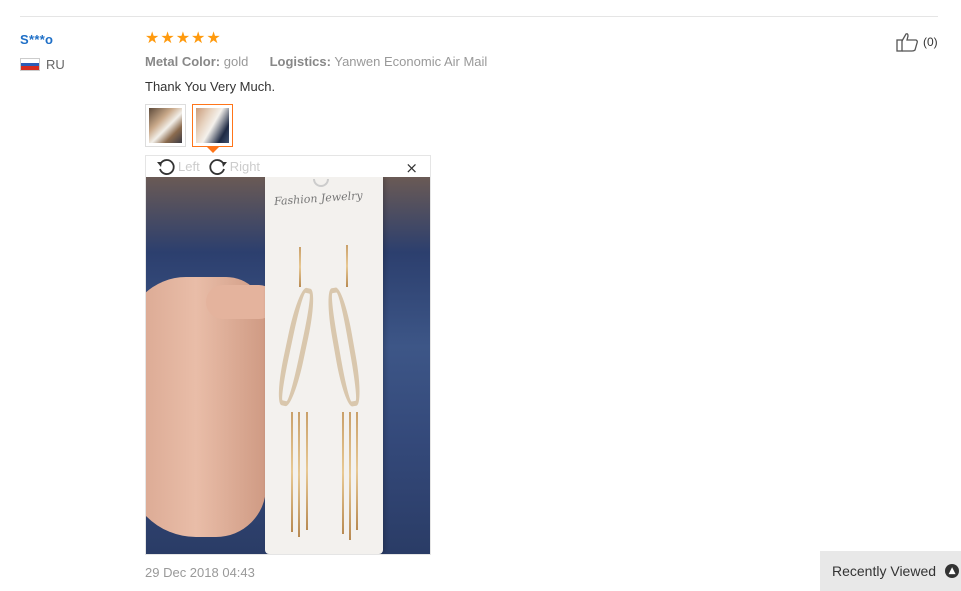  I want to click on rotate-left-button: Left, so click(178, 167).